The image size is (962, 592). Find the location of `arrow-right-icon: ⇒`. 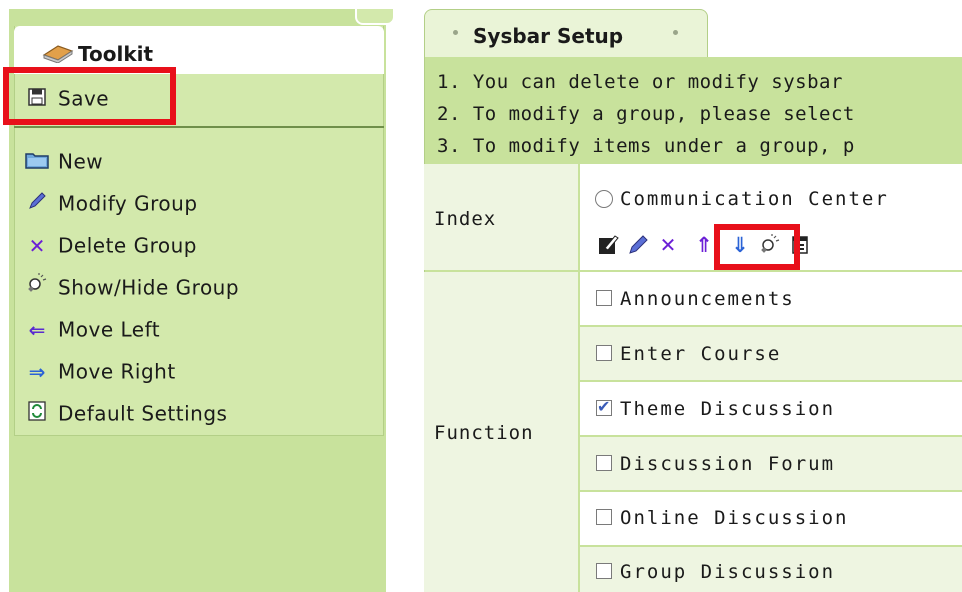

arrow-right-icon: ⇒ is located at coordinates (37, 371).